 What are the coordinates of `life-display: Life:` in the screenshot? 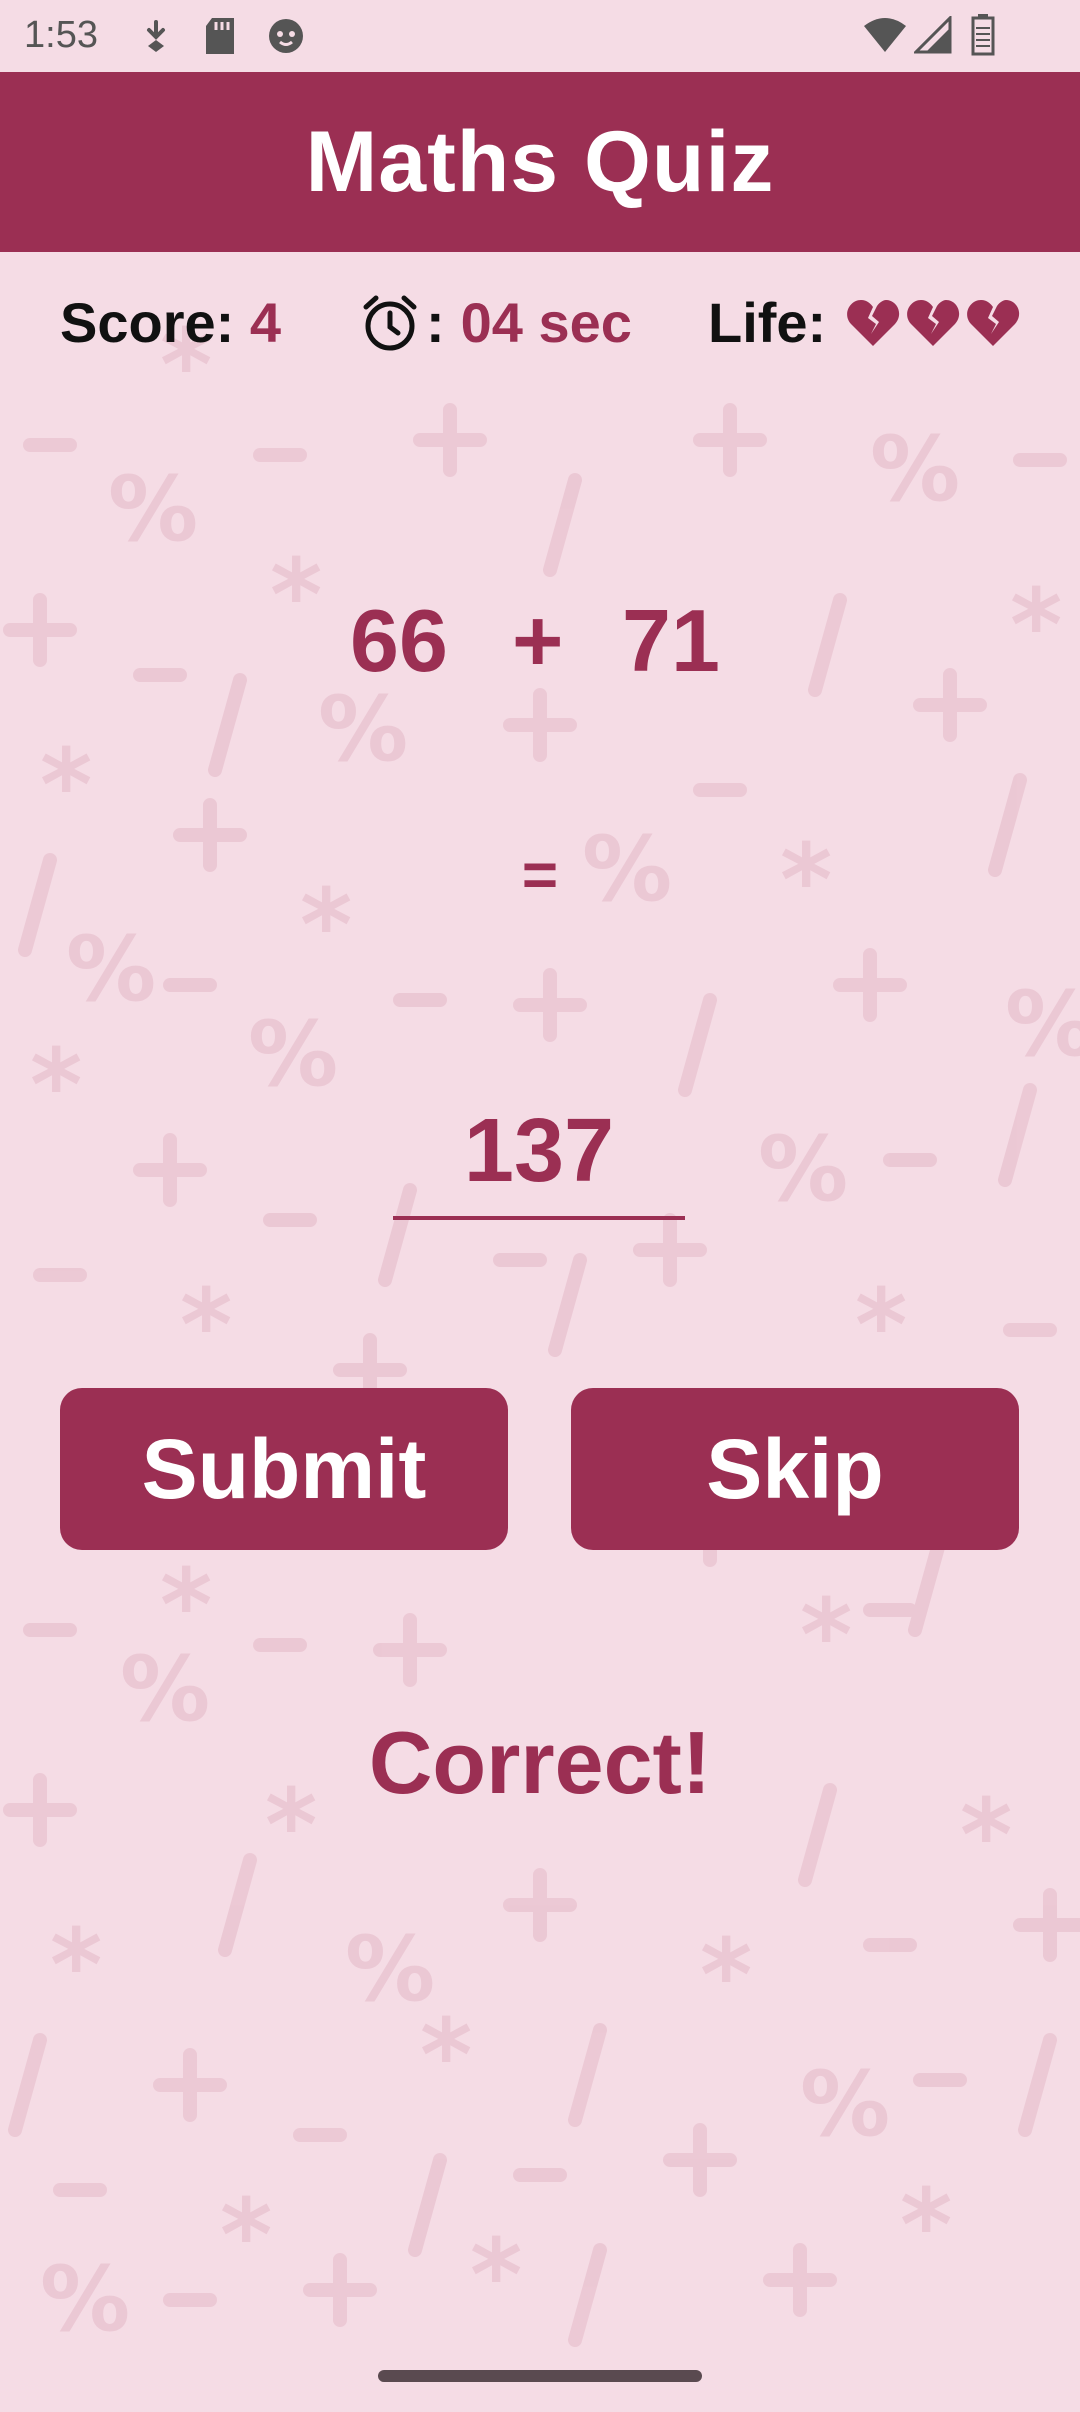 It's located at (864, 322).